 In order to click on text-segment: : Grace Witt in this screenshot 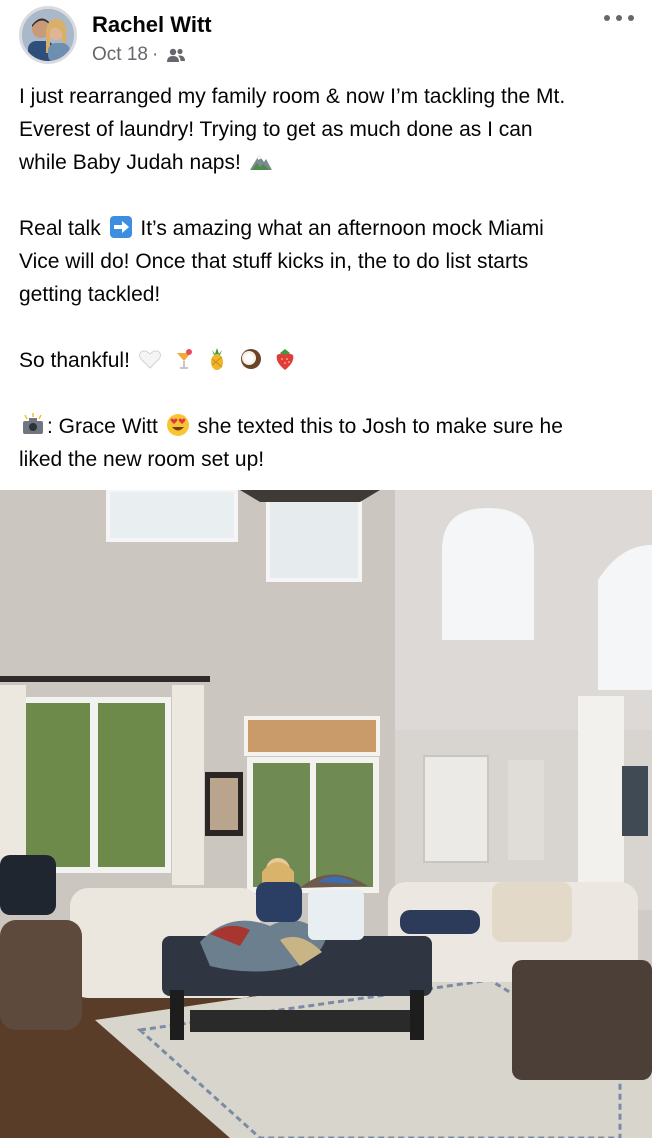, I will do `click(102, 426)`.